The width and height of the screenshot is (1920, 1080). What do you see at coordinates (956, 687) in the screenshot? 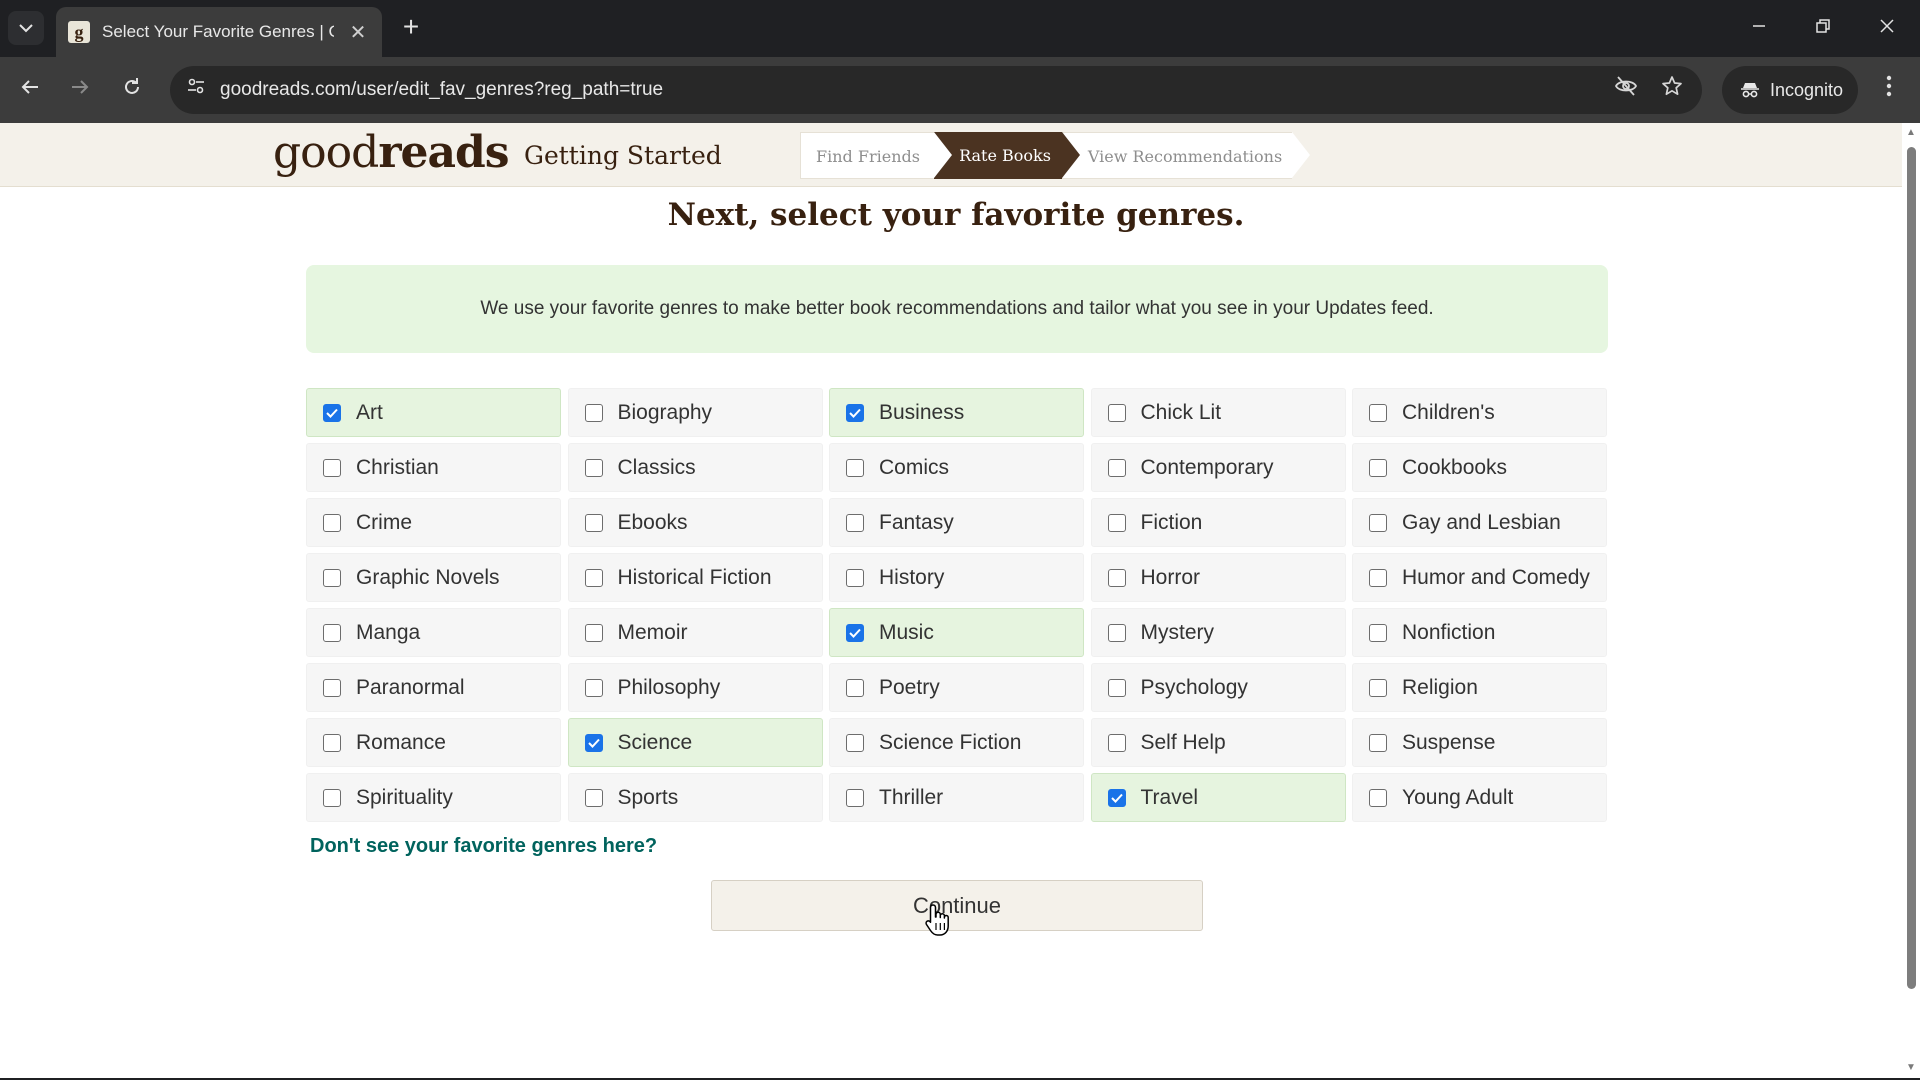
I see `genre-option-poetry: Poetry` at bounding box center [956, 687].